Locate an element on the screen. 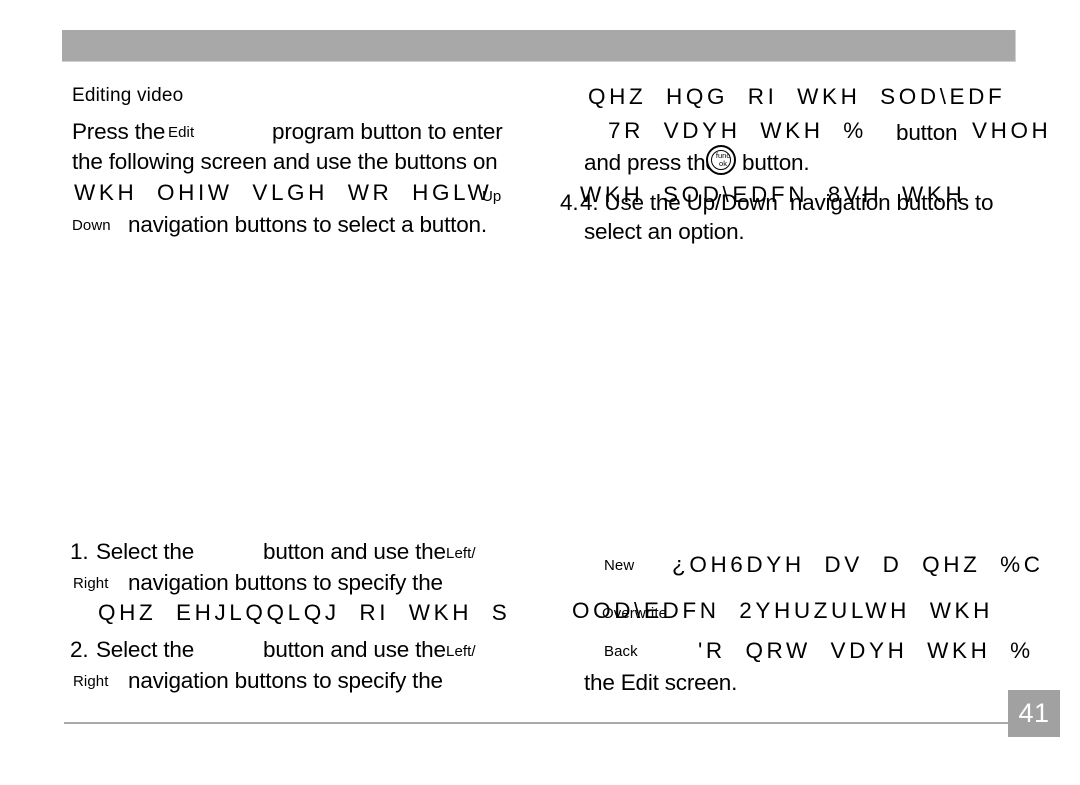 This screenshot has width=1080, height=785. step-1-number: 1. is located at coordinates (79, 551).